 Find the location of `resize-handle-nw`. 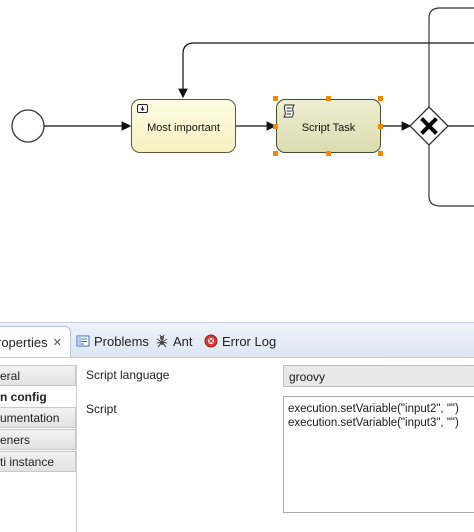

resize-handle-nw is located at coordinates (275, 98).